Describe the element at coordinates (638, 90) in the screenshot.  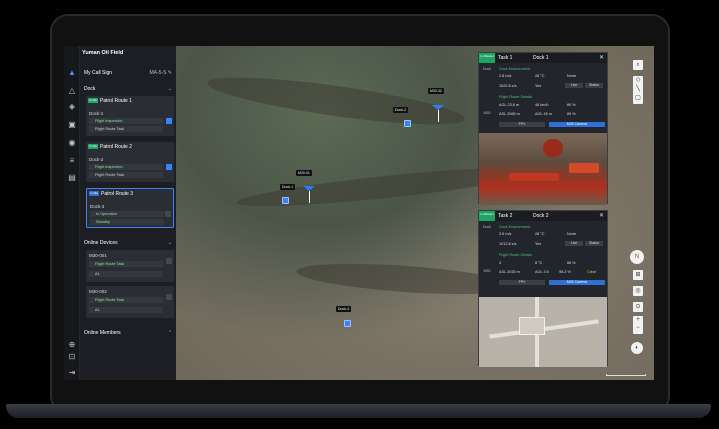
I see `map-tools-group: ◇ ╲ ▢` at that location.